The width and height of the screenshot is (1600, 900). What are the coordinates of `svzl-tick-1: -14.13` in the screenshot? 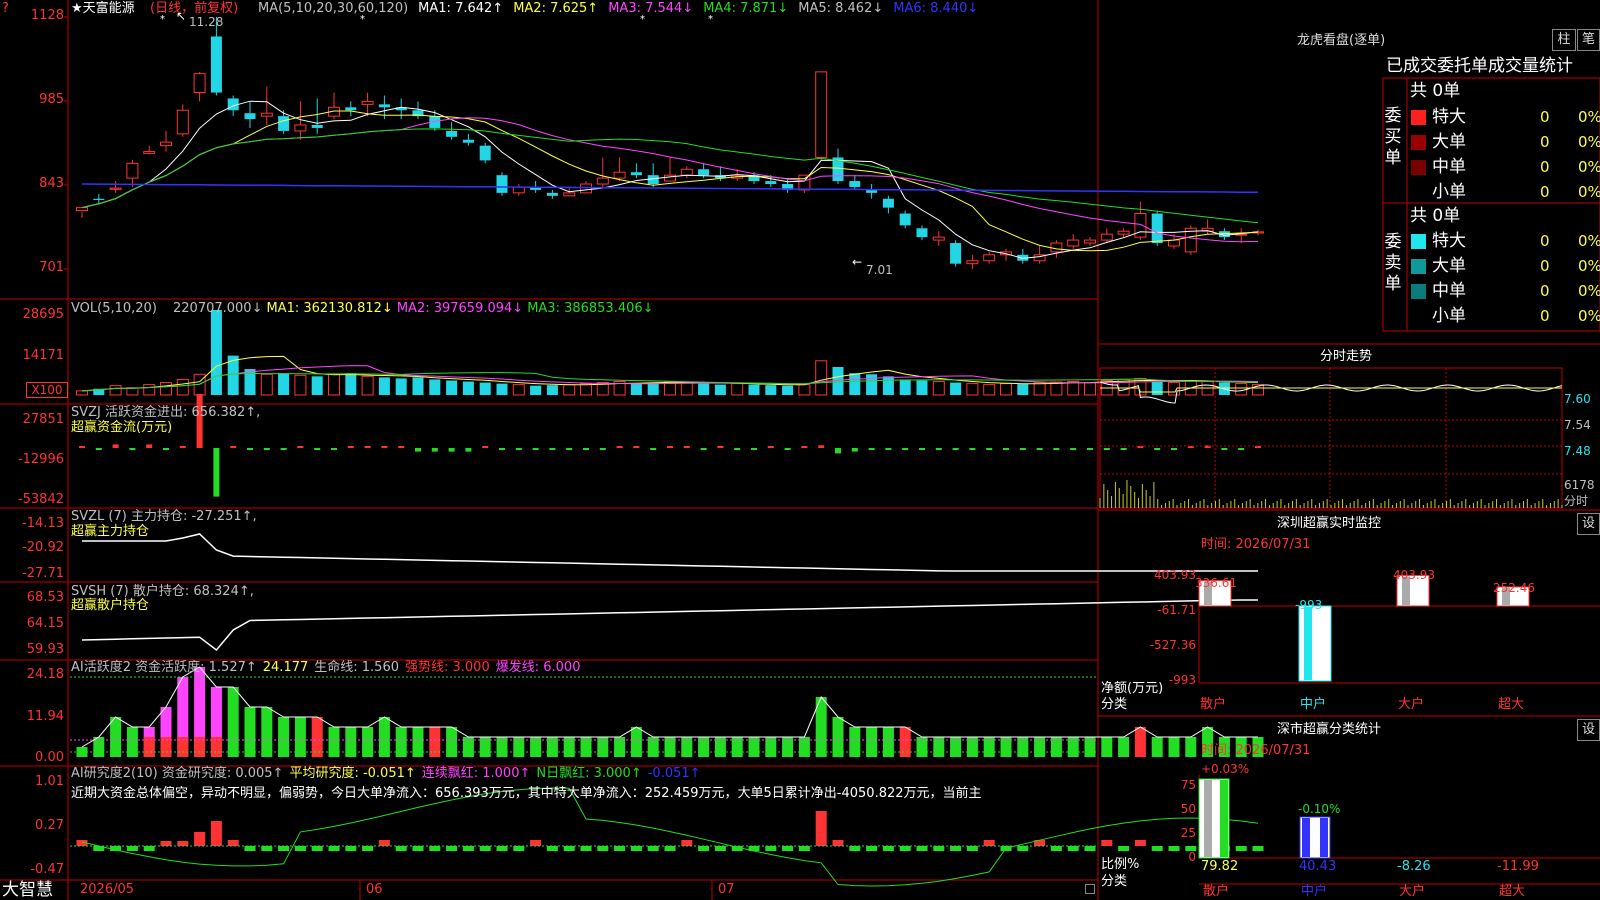 It's located at (43, 523).